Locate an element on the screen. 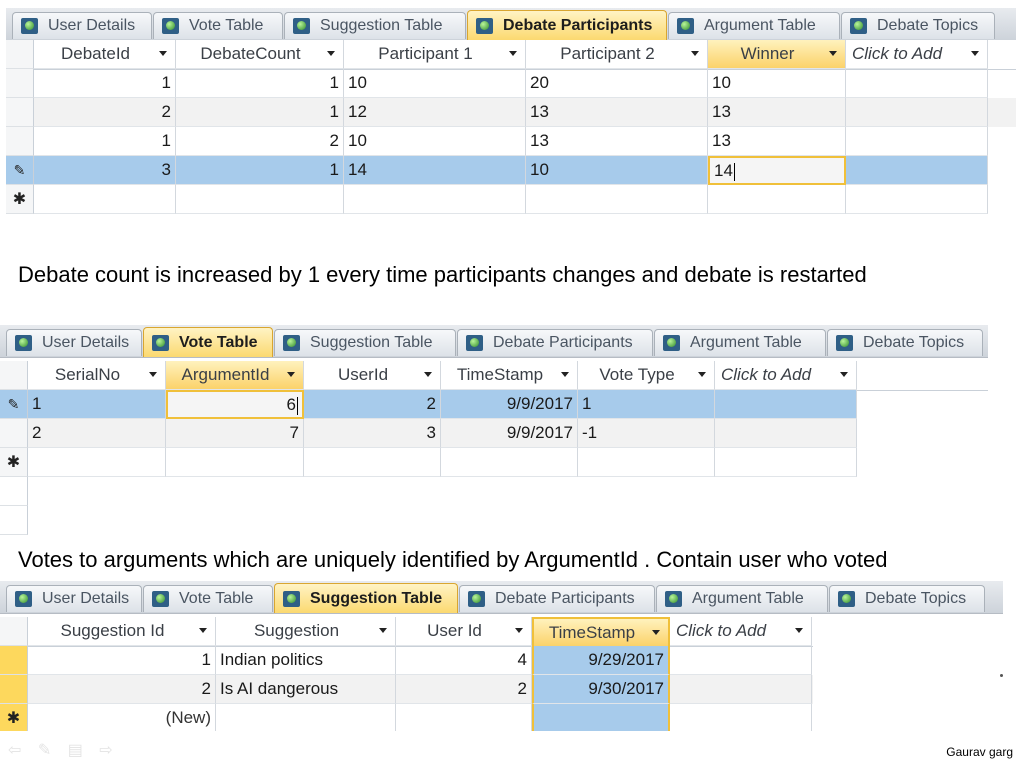 Image resolution: width=1029 pixels, height=768 pixels. cell: 4 is located at coordinates (464, 660).